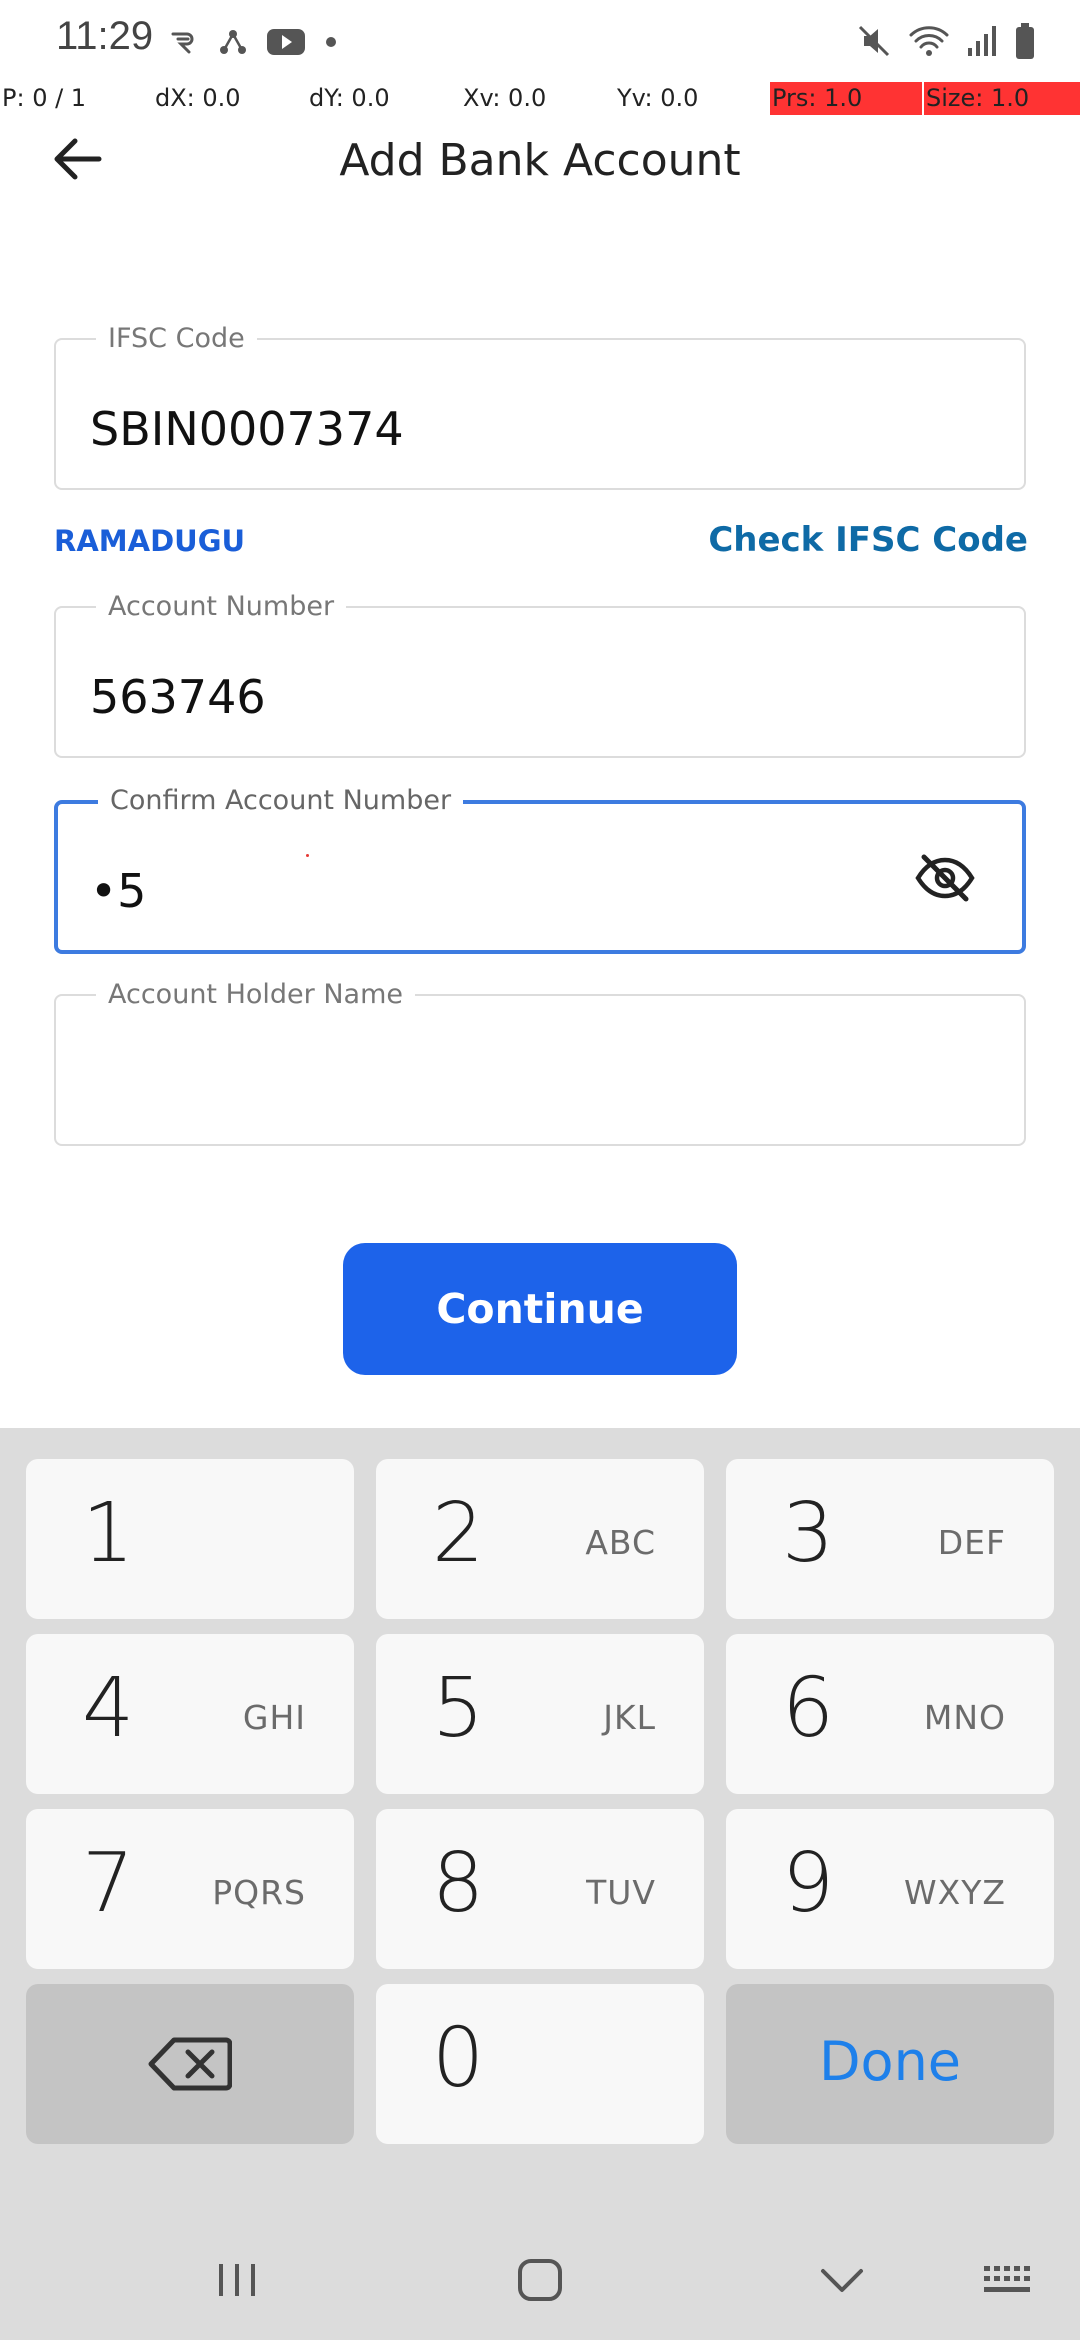 The height and width of the screenshot is (2340, 1080). Describe the element at coordinates (1025, 41) in the screenshot. I see `battery-icon` at that location.